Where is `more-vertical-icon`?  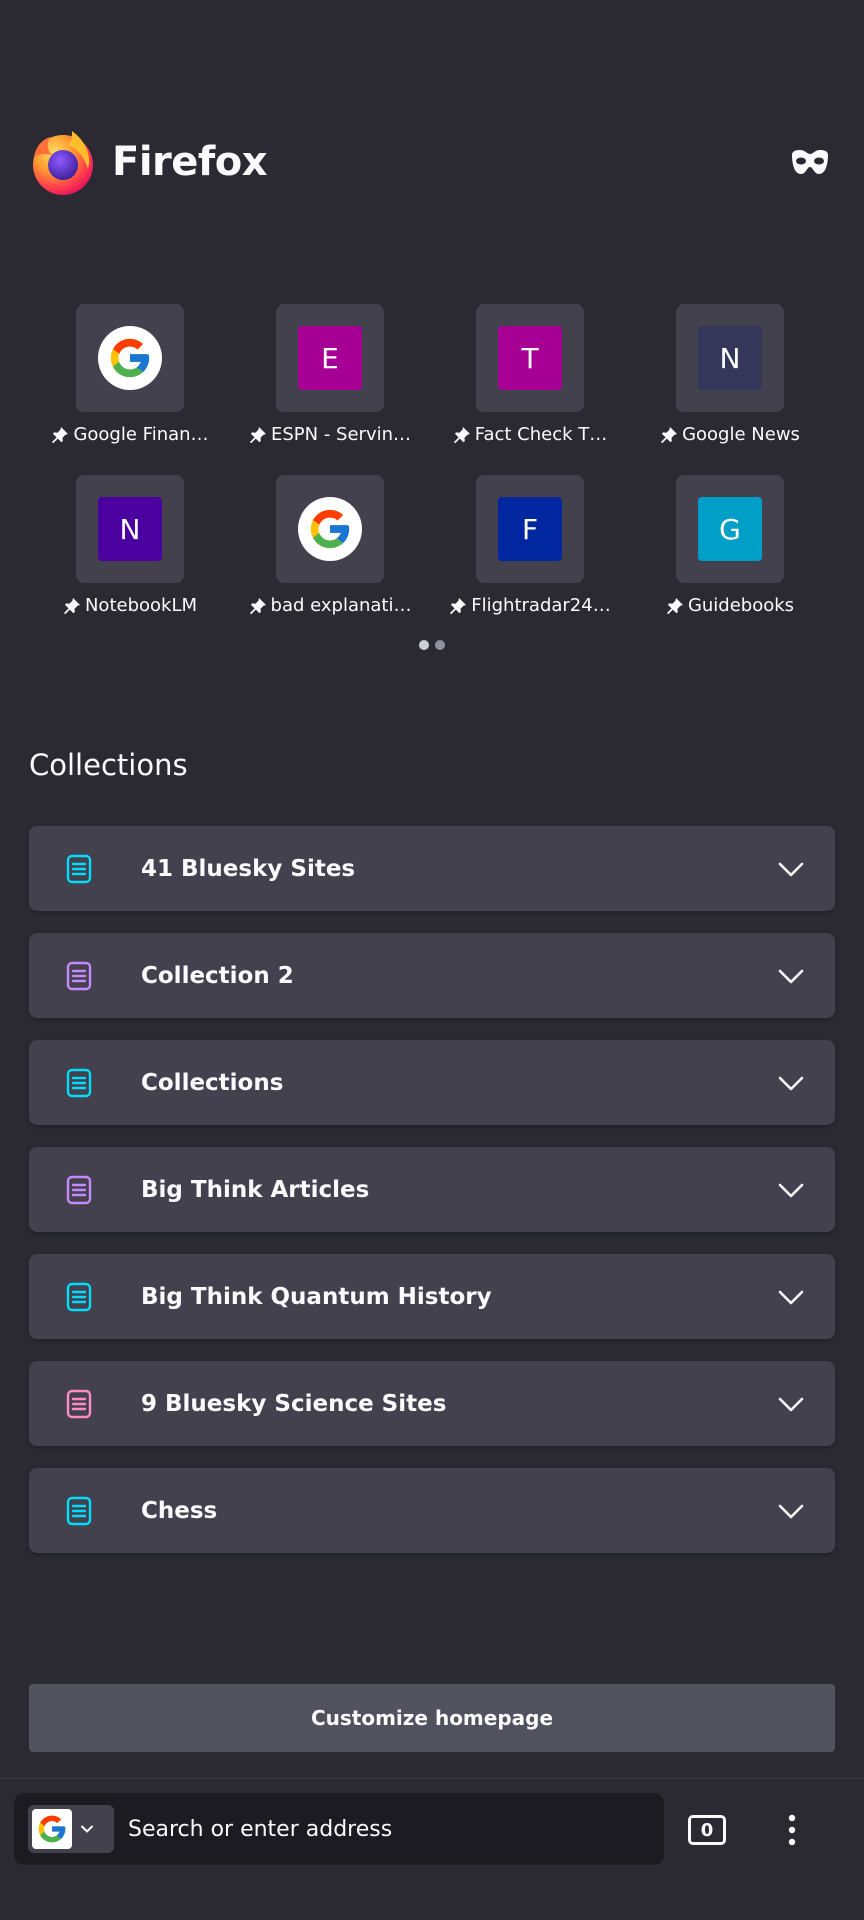
more-vertical-icon is located at coordinates (792, 1830).